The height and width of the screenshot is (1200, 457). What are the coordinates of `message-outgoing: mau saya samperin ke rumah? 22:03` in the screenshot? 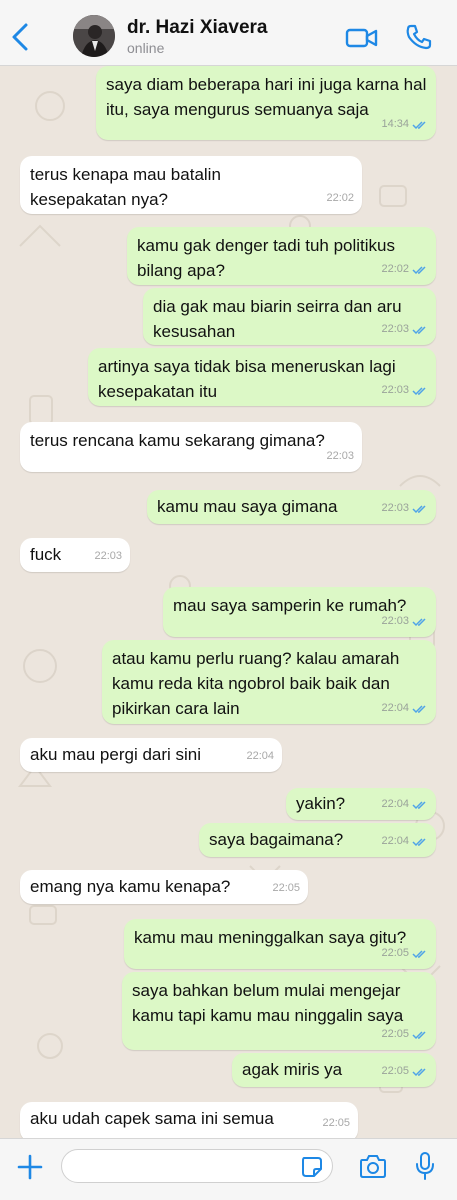 It's located at (299, 612).